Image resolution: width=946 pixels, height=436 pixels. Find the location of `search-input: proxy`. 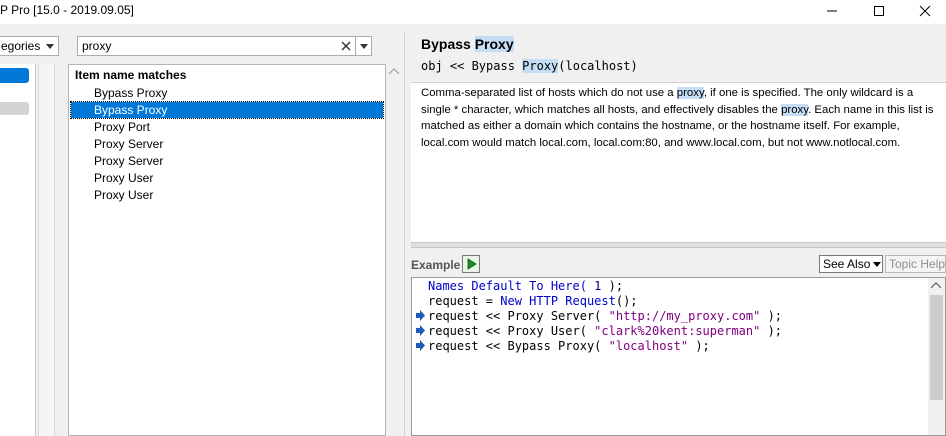

search-input: proxy is located at coordinates (207, 46).